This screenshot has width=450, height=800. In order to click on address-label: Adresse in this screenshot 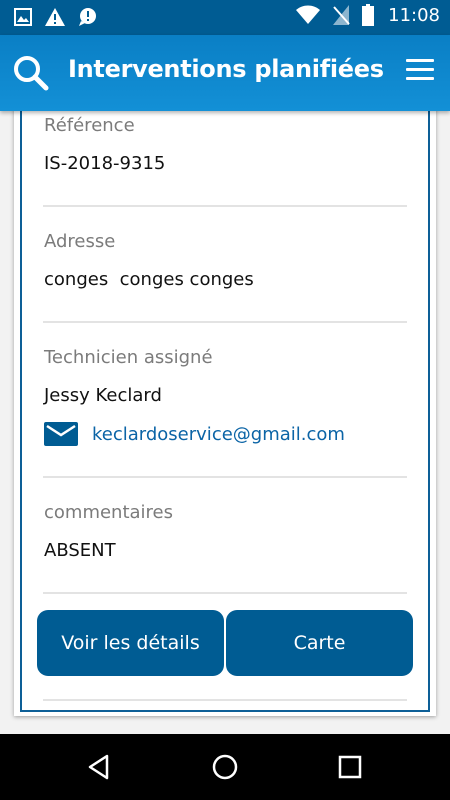, I will do `click(80, 241)`.